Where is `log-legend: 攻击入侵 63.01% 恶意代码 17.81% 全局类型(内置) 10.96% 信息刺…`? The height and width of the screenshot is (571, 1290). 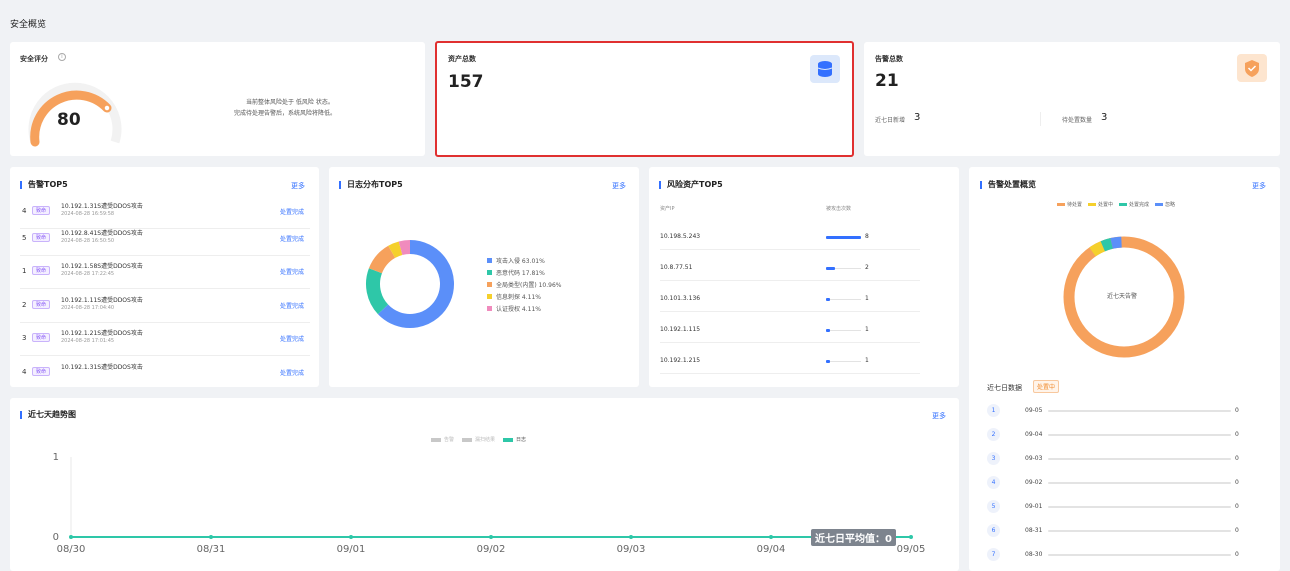 log-legend: 攻击入侵 63.01% 恶意代码 17.81% 全局类型(内置) 10.96% 信息刺… is located at coordinates (524, 284).